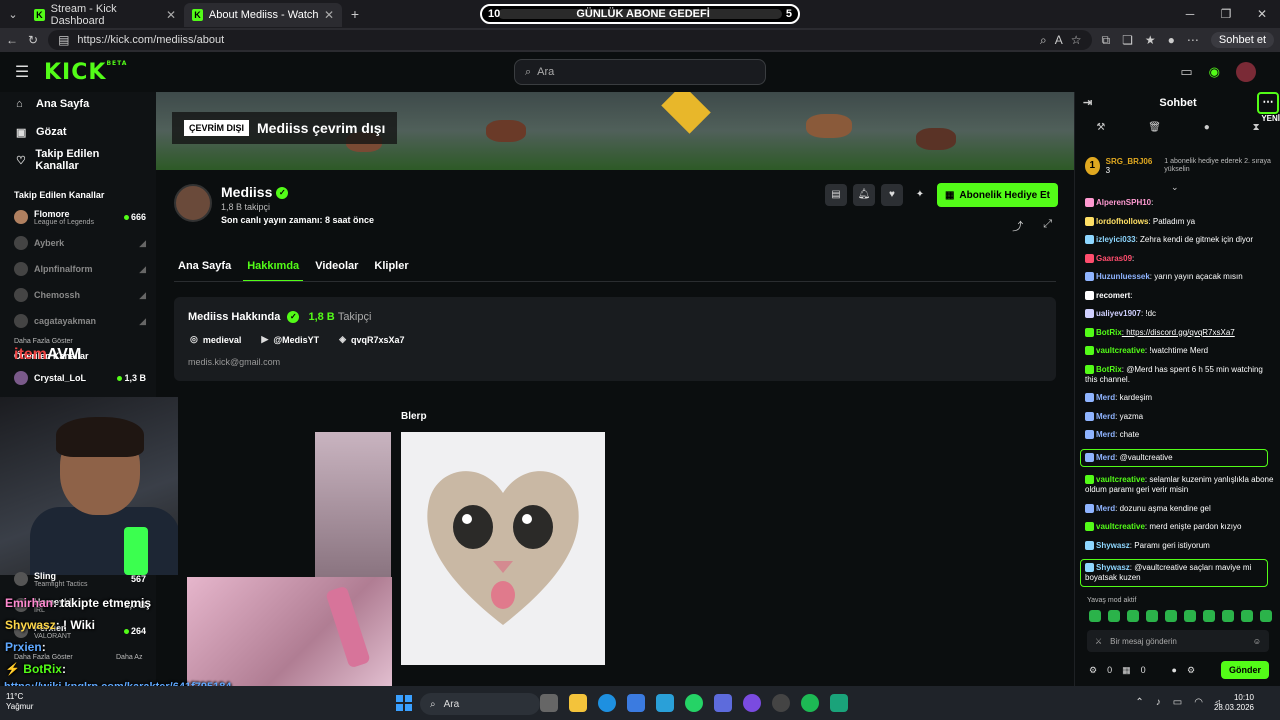 This screenshot has width=1280, height=720. Describe the element at coordinates (920, 195) in the screenshot. I see `sparkle-icon: ✦` at that location.